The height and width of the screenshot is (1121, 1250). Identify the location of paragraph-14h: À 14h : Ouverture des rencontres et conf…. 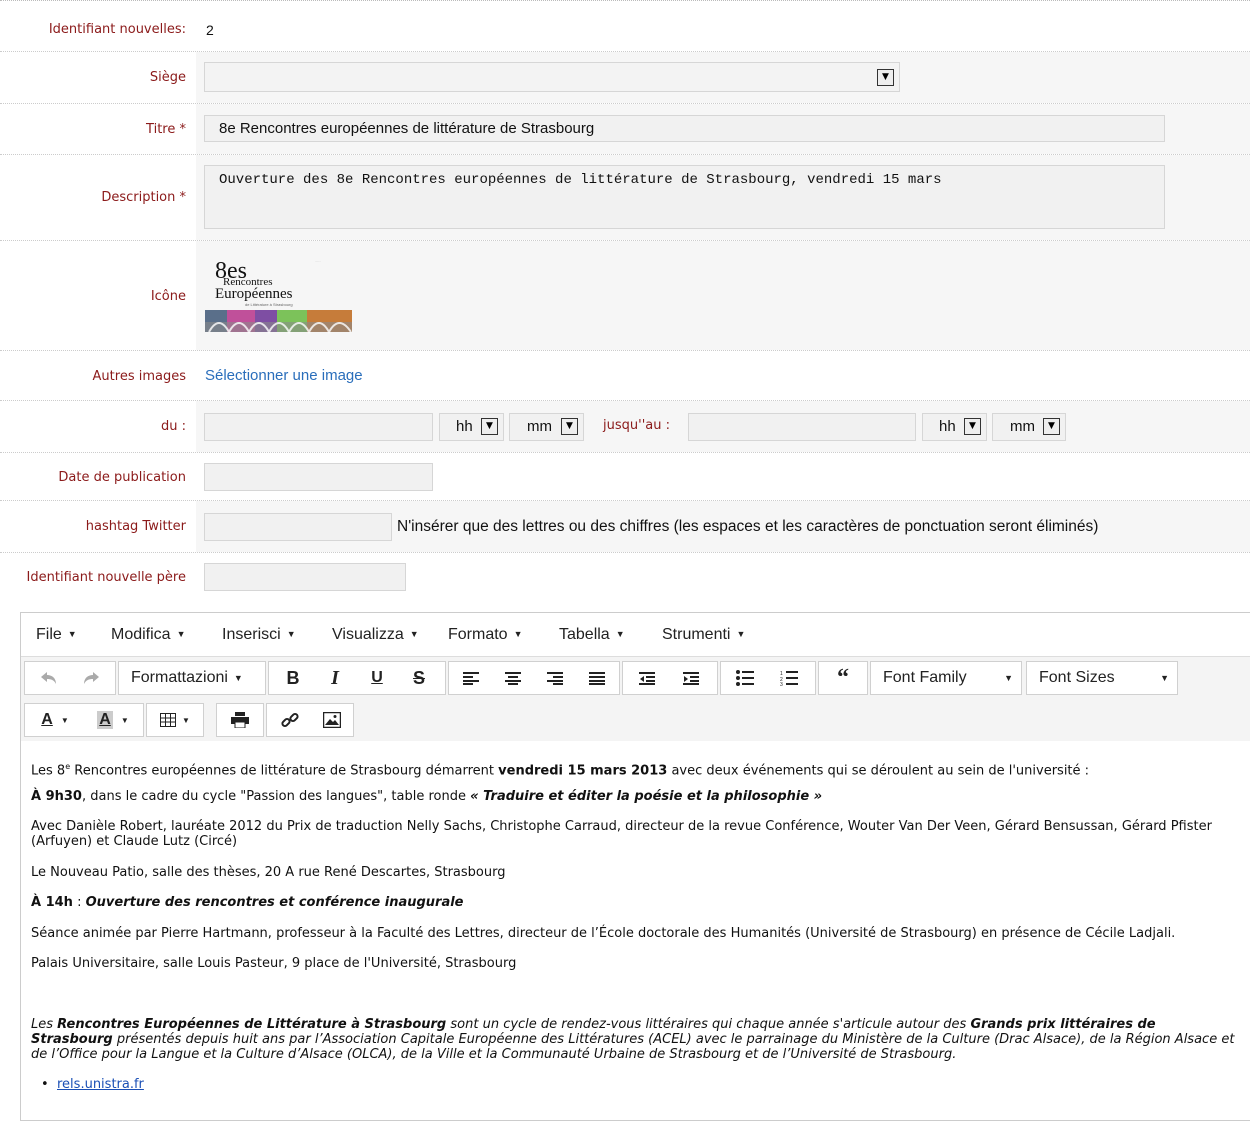
(247, 902).